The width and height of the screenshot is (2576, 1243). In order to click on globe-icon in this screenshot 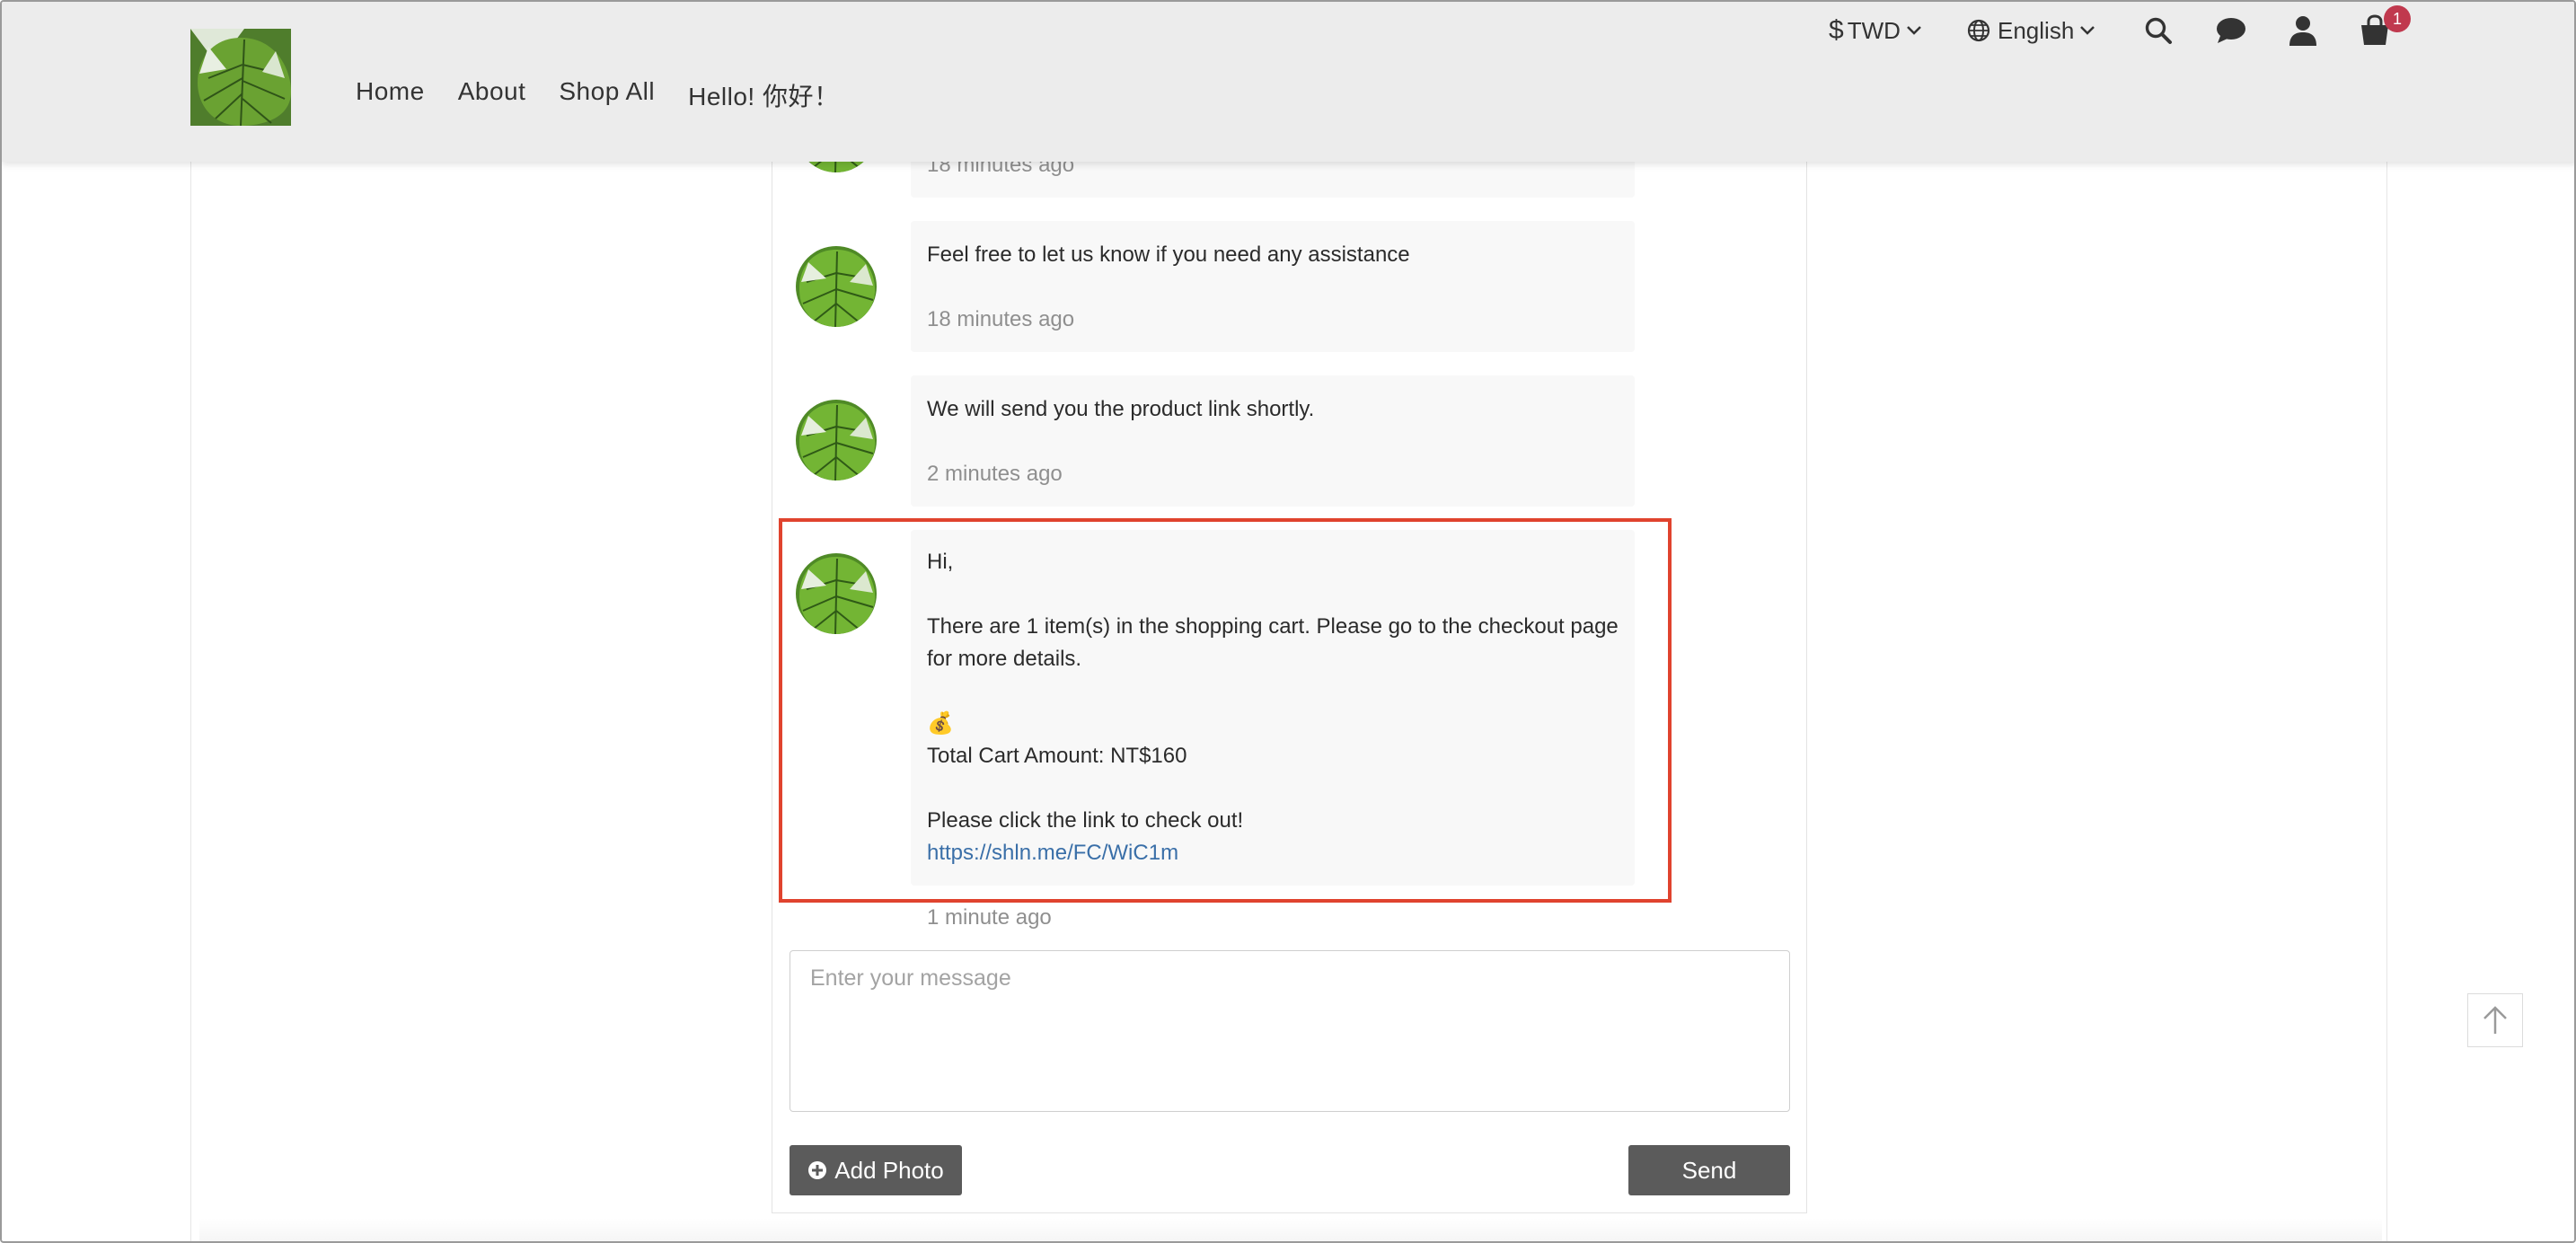, I will do `click(1978, 30)`.